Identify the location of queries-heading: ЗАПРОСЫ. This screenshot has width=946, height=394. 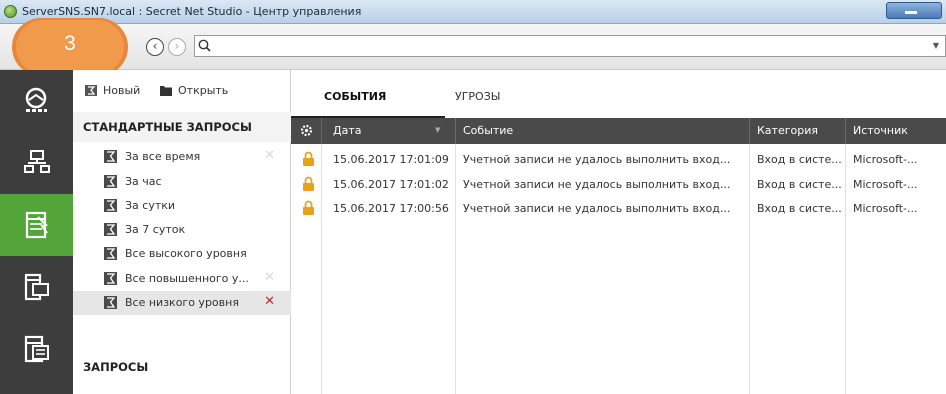
(116, 367).